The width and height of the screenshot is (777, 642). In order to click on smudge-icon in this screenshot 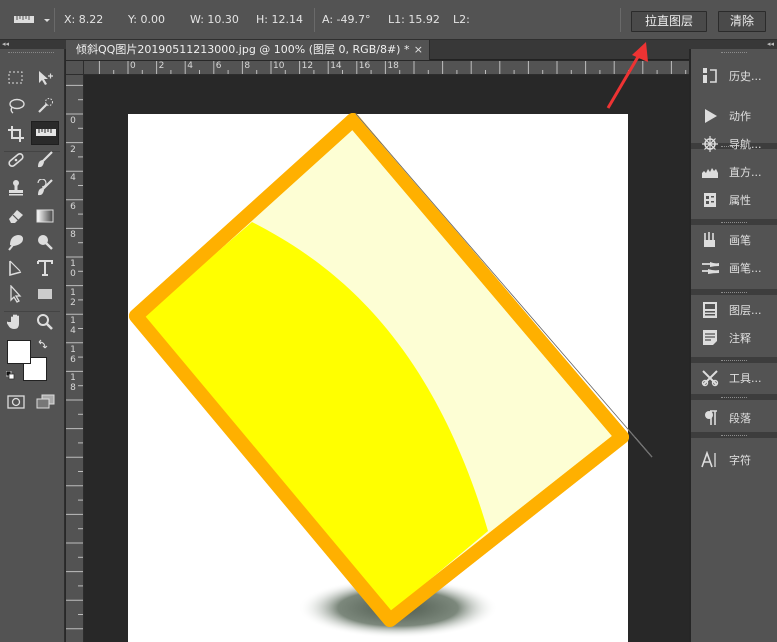, I will do `click(15, 243)`.